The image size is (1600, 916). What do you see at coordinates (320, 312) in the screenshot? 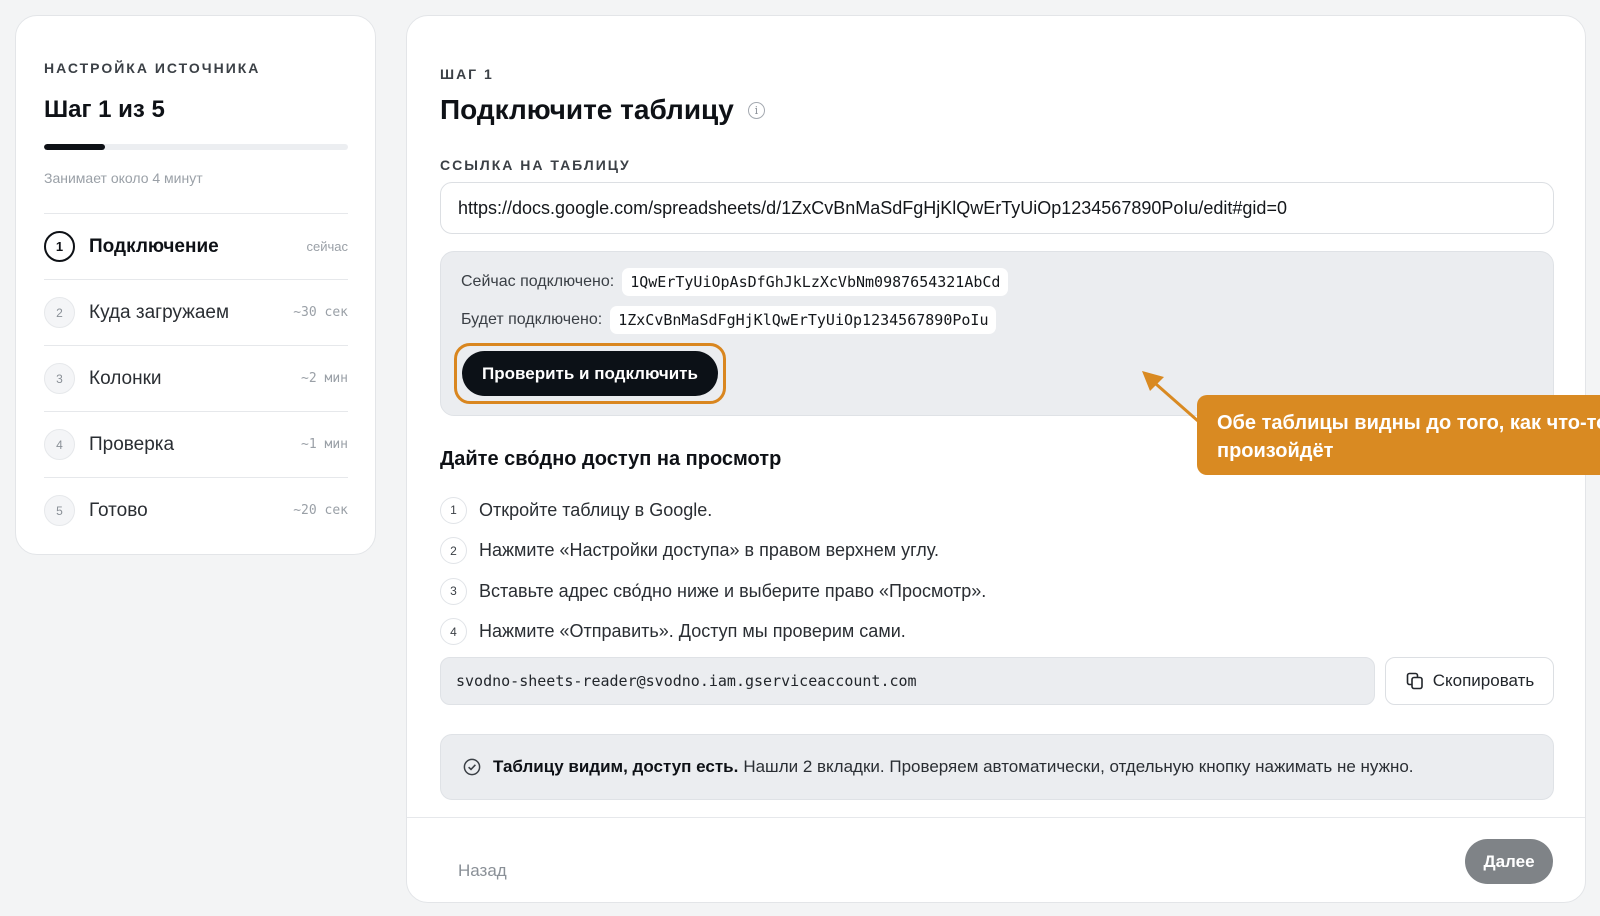
I see `step-time: ~30 сек` at bounding box center [320, 312].